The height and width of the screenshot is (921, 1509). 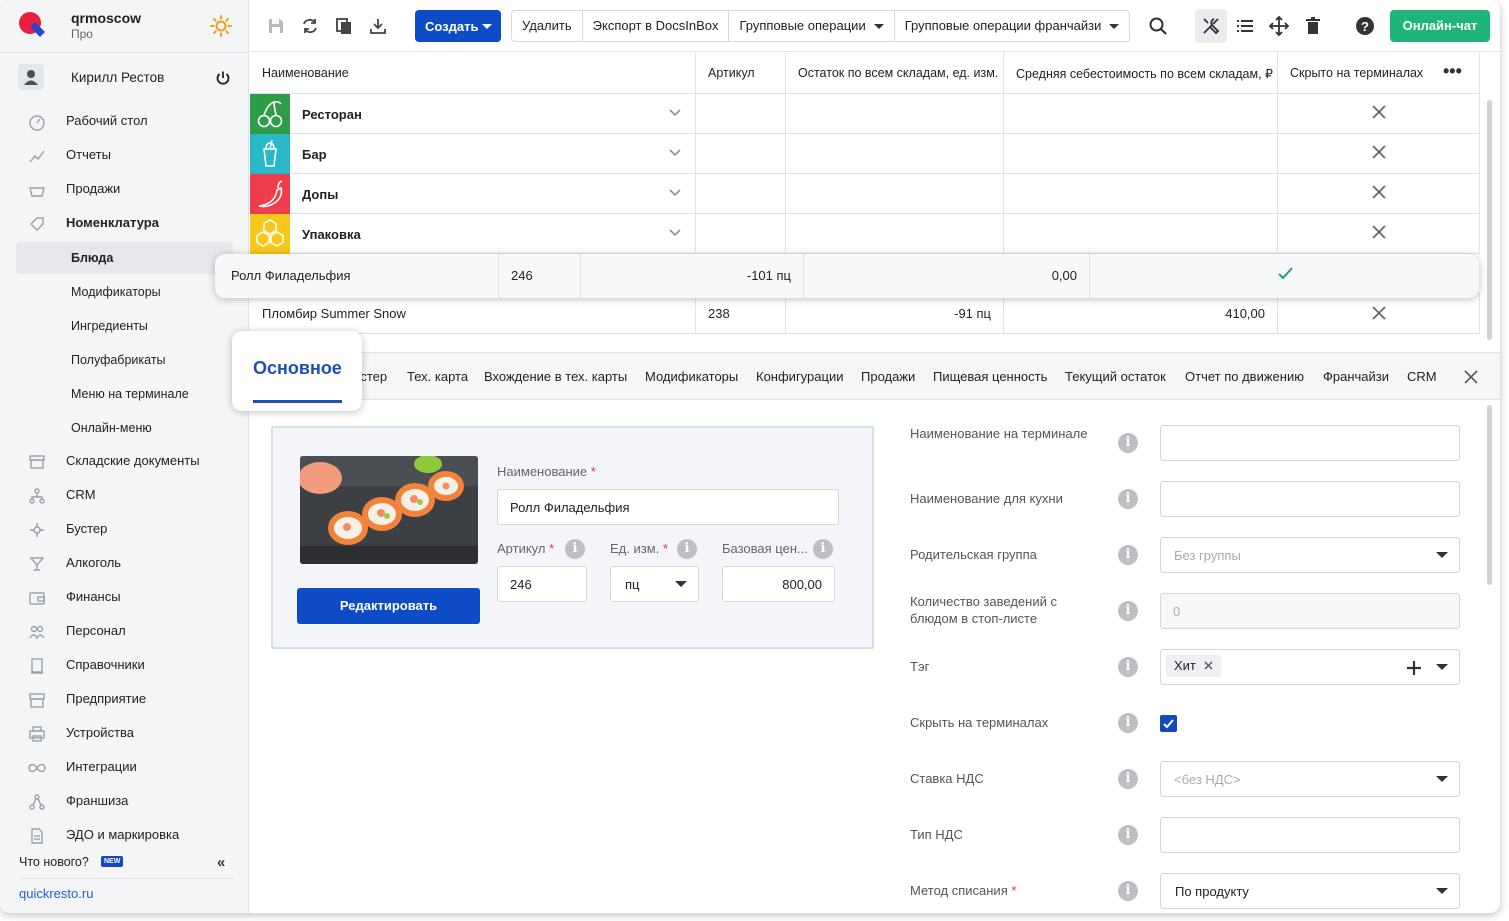 I want to click on list-icon, so click(x=1245, y=26).